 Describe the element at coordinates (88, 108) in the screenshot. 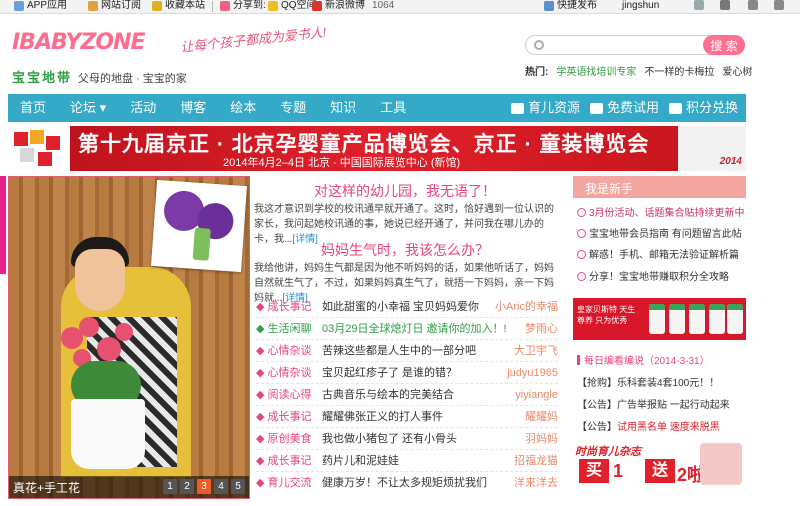

I see `nav-forum: 论坛 ▾` at that location.